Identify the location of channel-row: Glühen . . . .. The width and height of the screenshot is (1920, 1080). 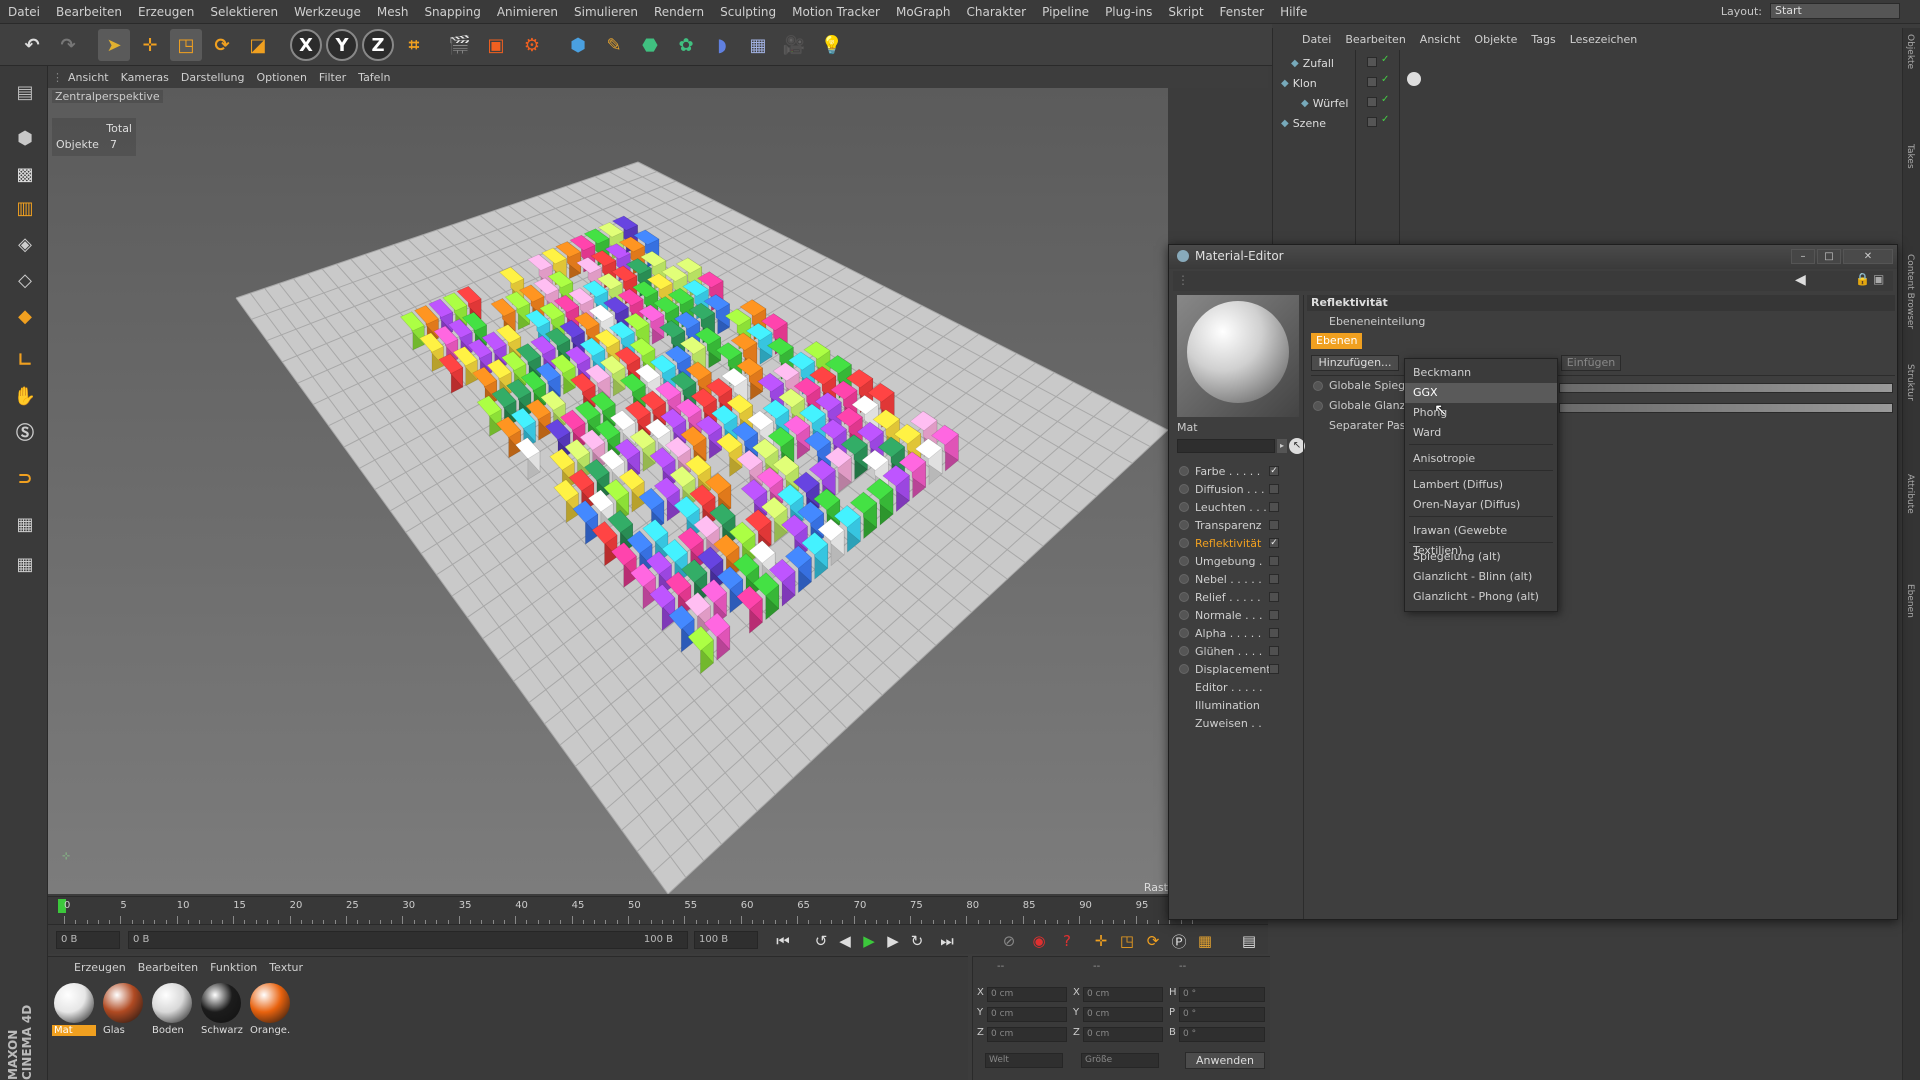
(1229, 651).